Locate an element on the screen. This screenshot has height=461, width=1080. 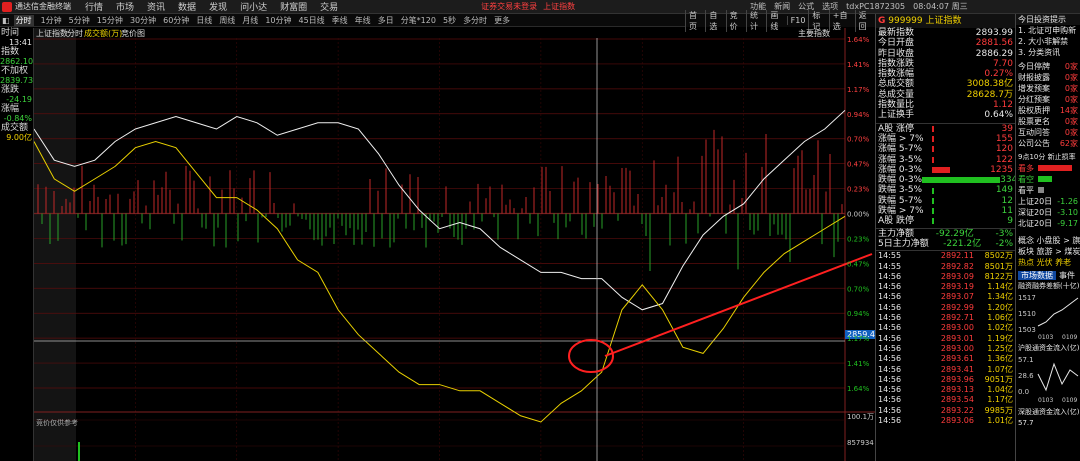
quote-row-value: 28628.7万 is located at coordinates (989, 94).